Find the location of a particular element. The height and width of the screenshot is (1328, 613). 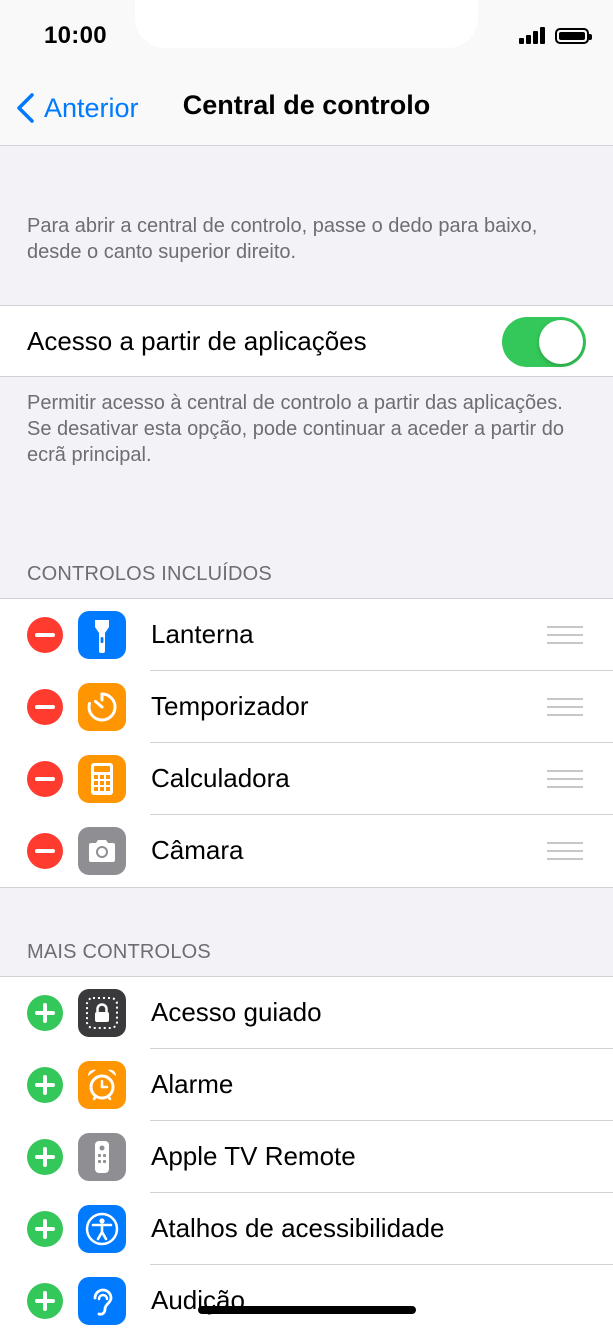

camera-icon is located at coordinates (102, 851).